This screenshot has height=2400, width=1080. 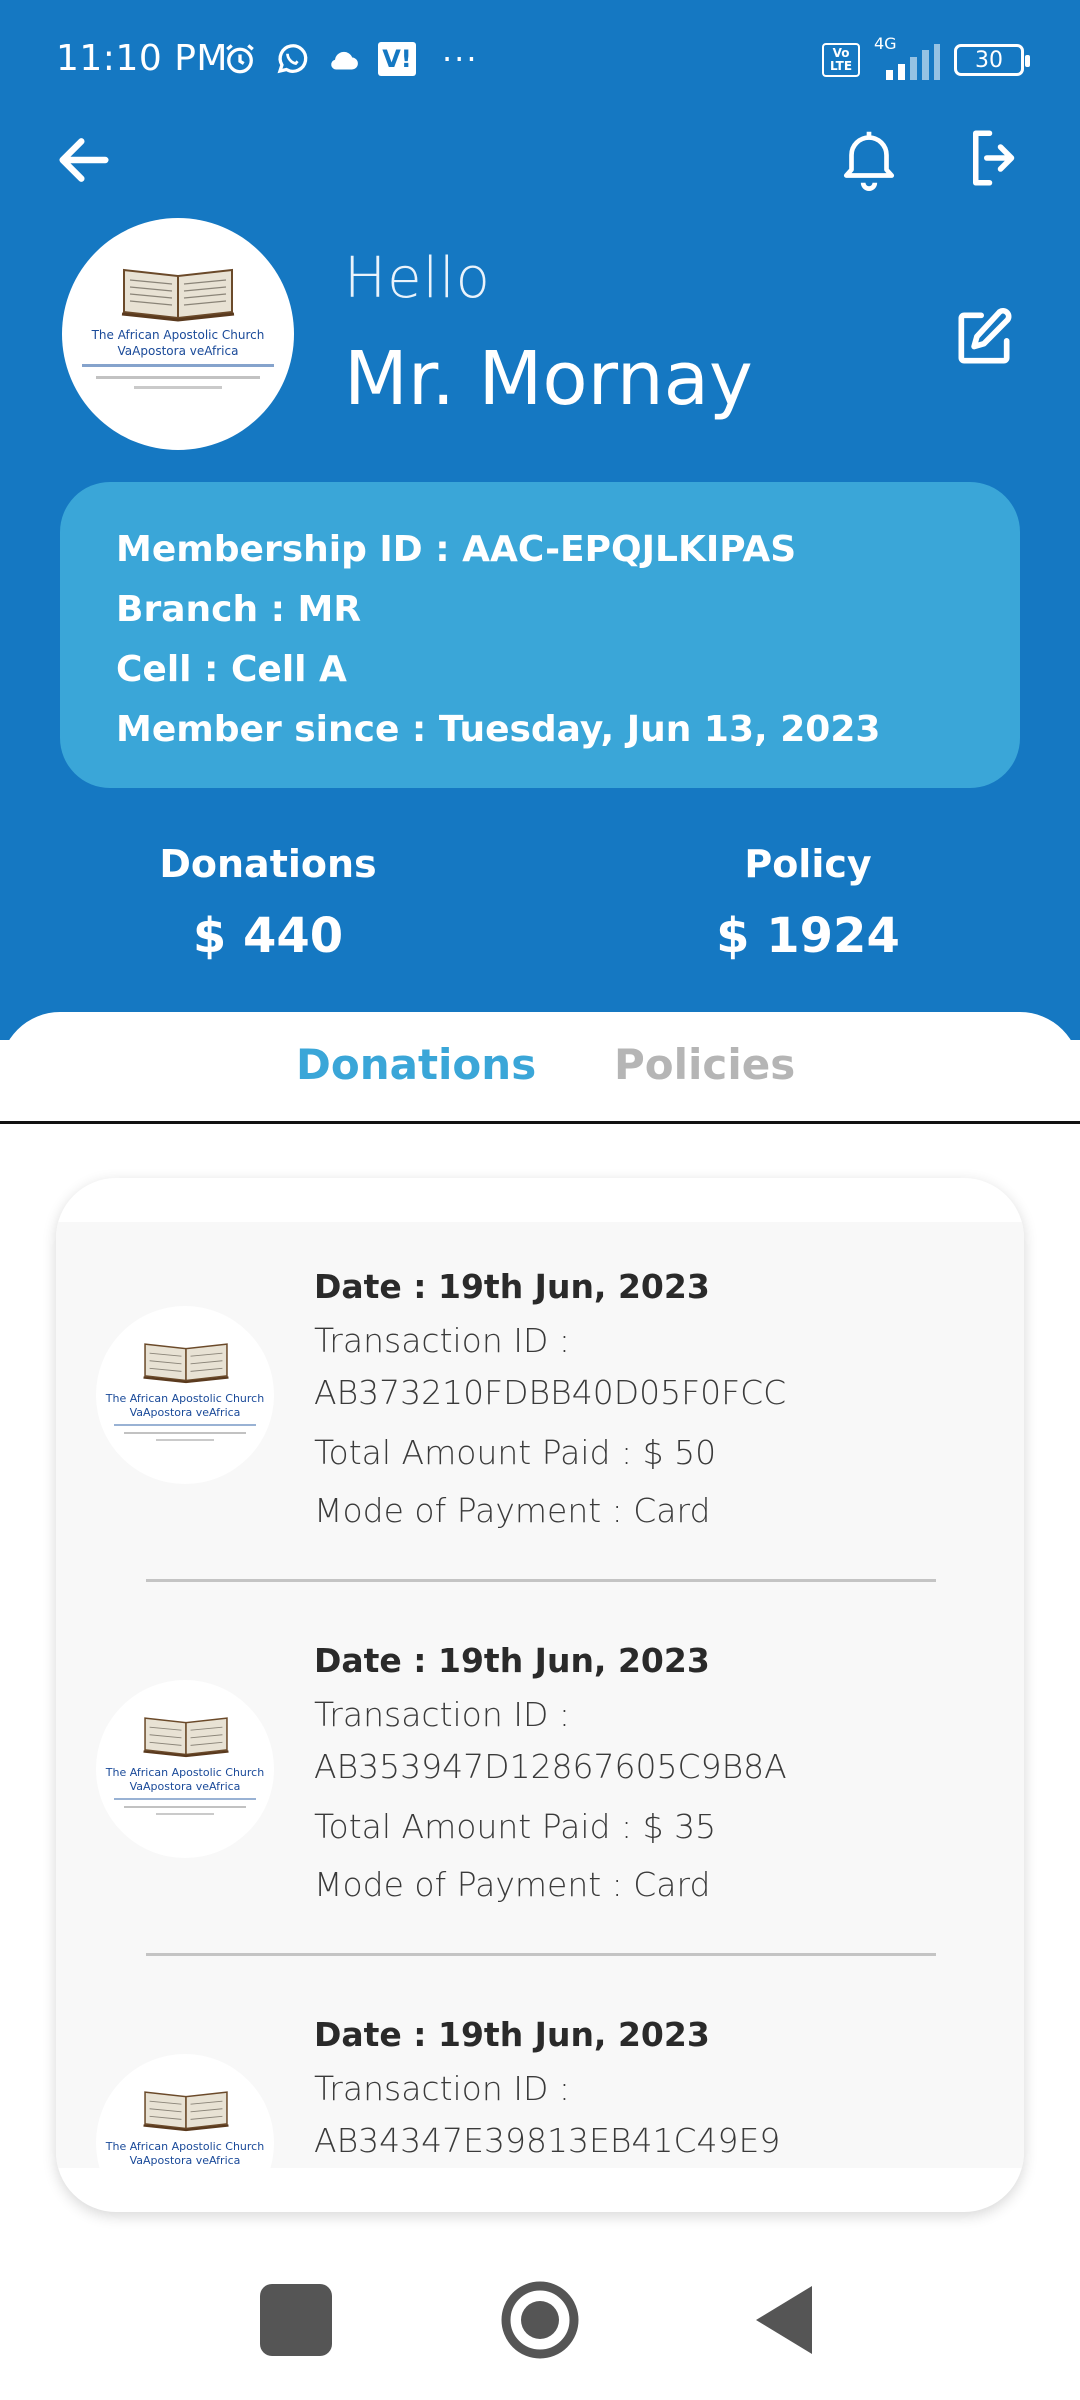 I want to click on vi-icon: V!, so click(x=397, y=59).